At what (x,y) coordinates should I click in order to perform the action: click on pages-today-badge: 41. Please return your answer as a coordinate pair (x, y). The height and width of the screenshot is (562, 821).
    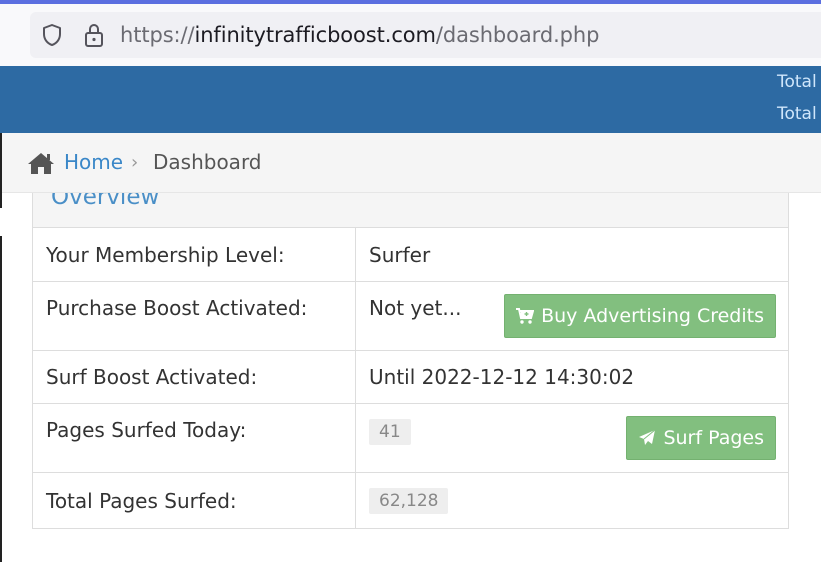
    Looking at the image, I should click on (390, 432).